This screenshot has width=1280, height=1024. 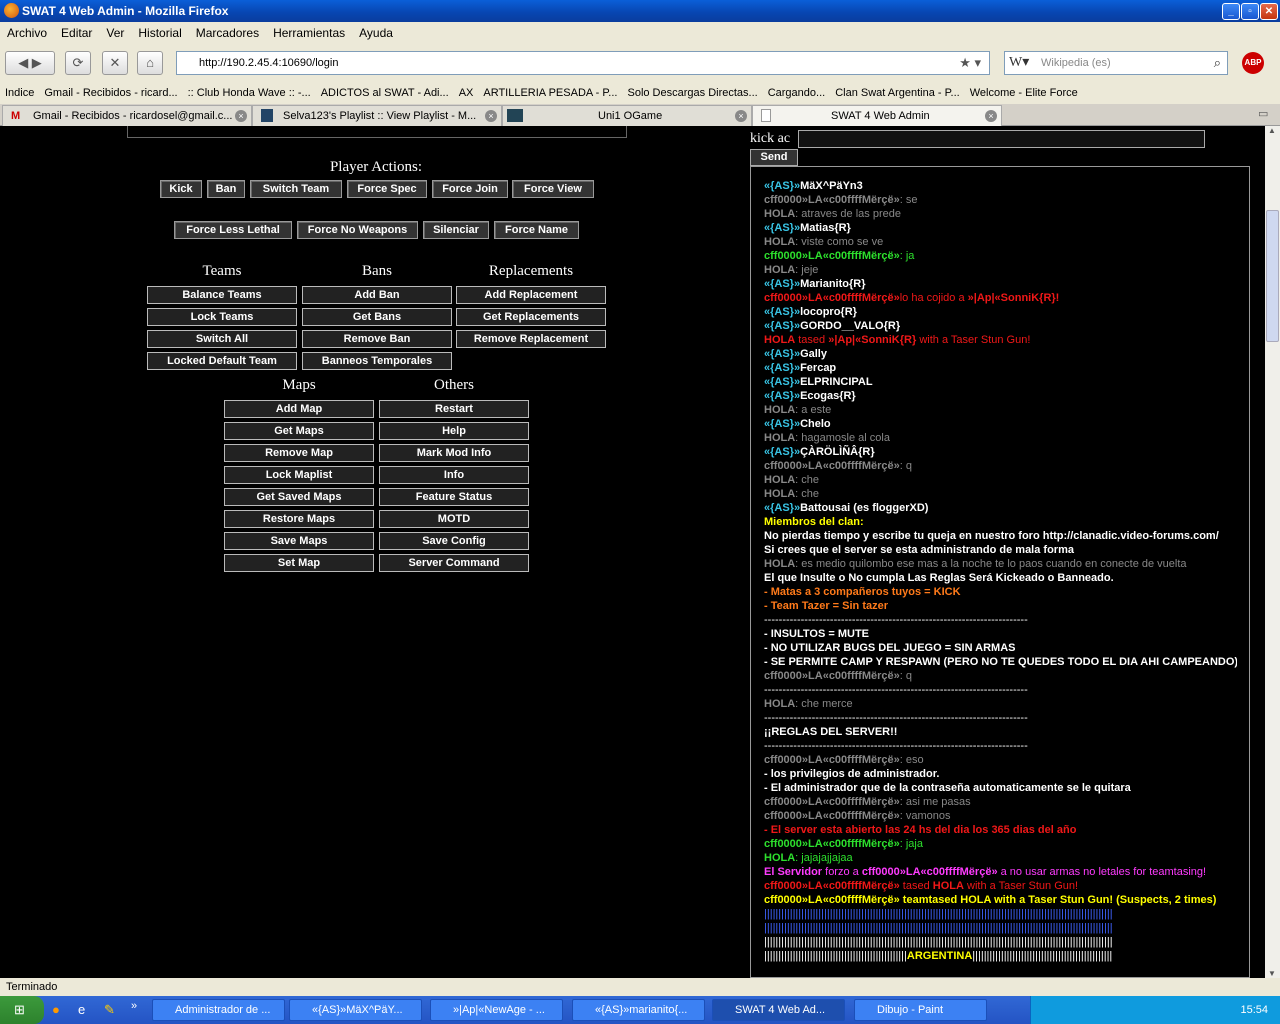 What do you see at coordinates (22, 1010) in the screenshot?
I see `start-button: ⊞` at bounding box center [22, 1010].